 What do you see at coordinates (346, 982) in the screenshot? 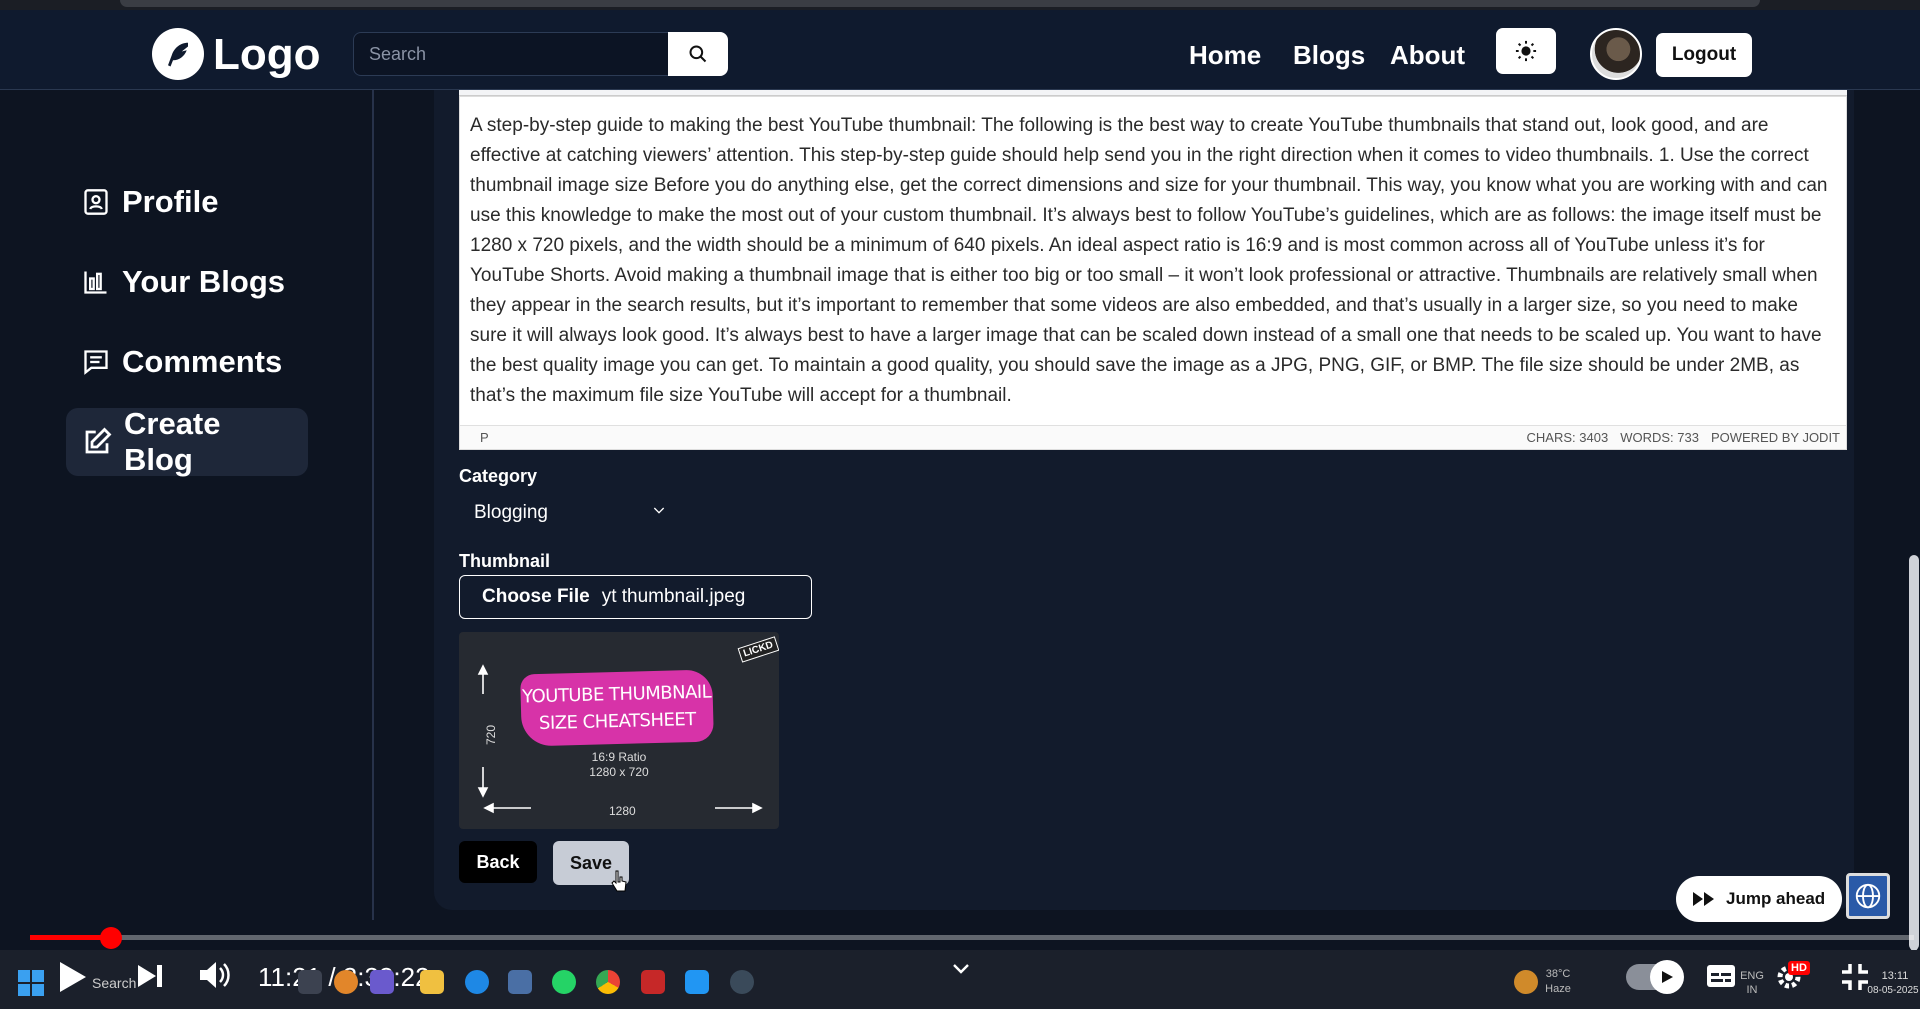
I see `firefox-icon` at bounding box center [346, 982].